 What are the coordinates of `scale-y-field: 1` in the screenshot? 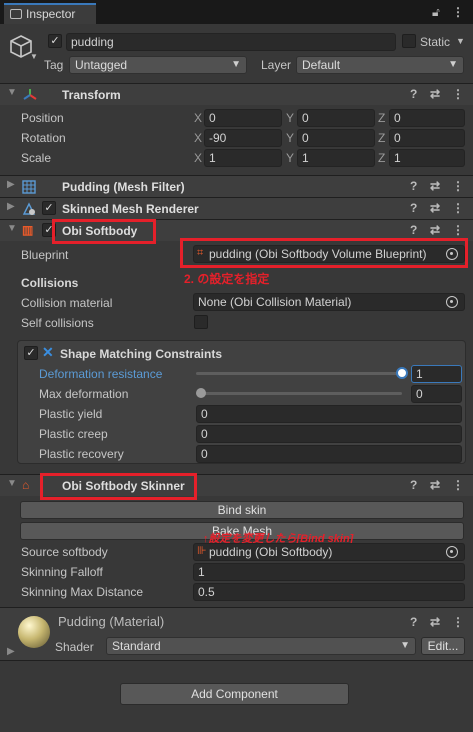 It's located at (336, 158).